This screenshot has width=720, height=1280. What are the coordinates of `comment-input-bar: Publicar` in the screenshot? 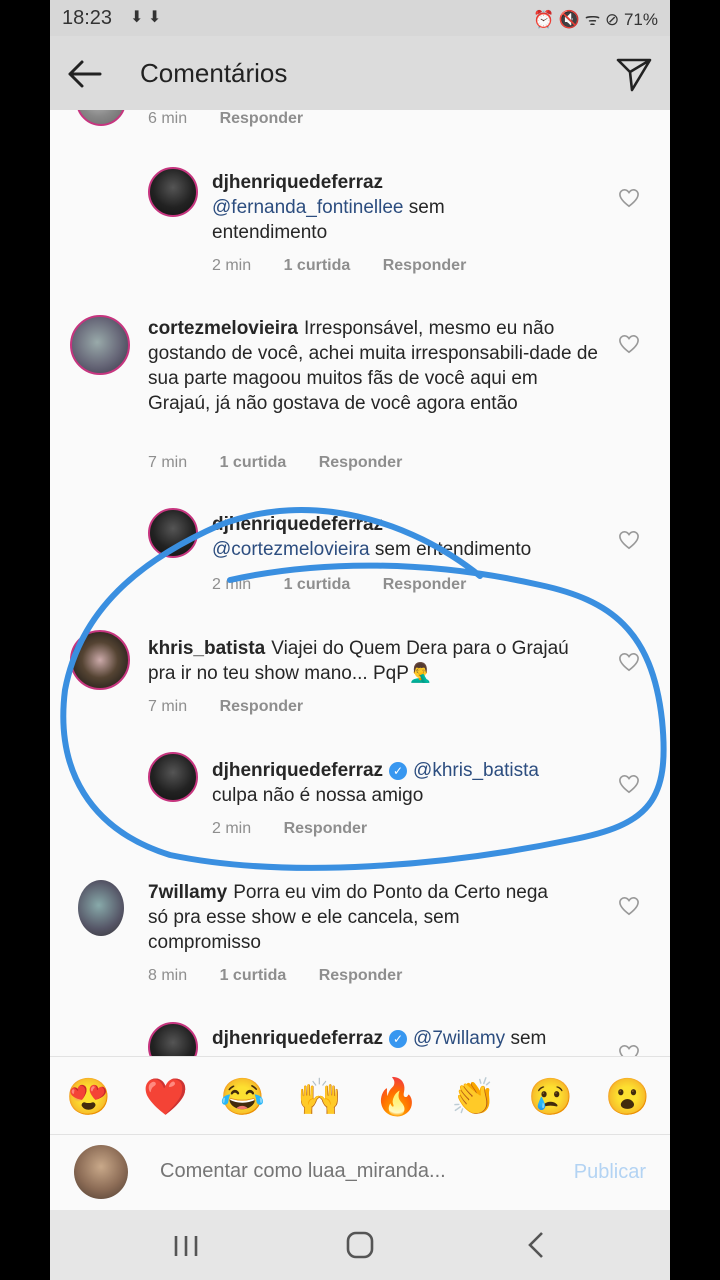 It's located at (360, 1172).